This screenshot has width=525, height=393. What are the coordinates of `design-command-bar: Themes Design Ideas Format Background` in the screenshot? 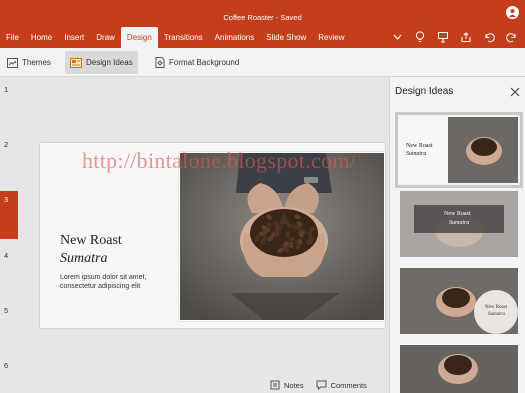 It's located at (262, 62).